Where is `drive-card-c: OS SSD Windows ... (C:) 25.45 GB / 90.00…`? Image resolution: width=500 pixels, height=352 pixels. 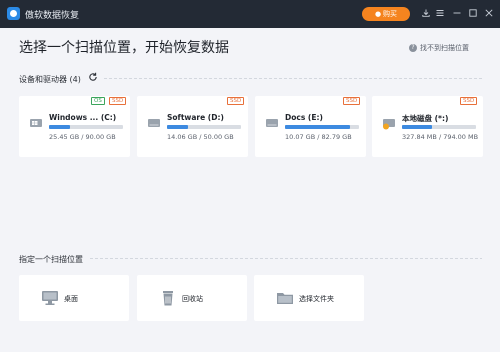
drive-card-c: OS SSD Windows ... (C:) 25.45 GB / 90.00… is located at coordinates (74, 126).